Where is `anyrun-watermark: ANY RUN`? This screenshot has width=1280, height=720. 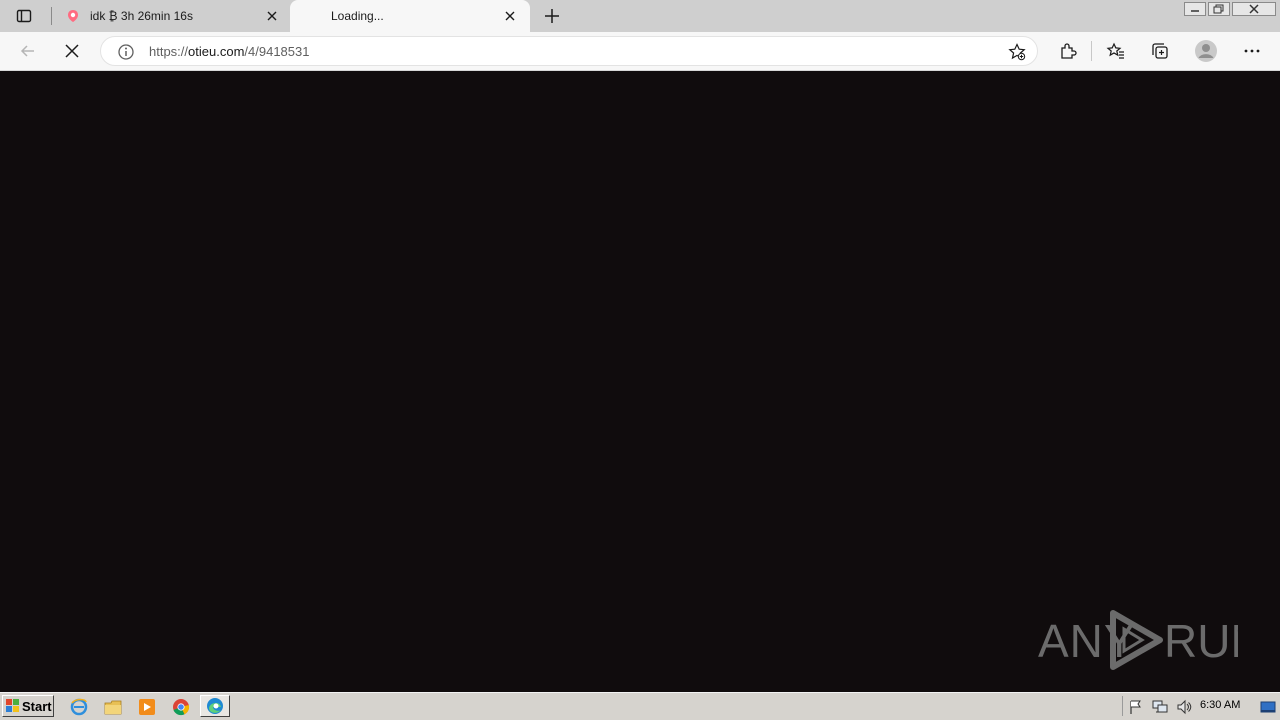
anyrun-watermark: ANY RUN is located at coordinates (1138, 640).